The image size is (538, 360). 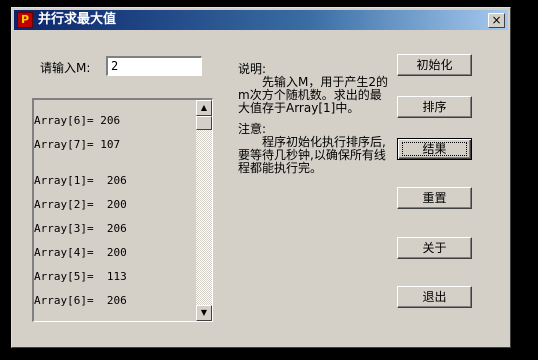 What do you see at coordinates (434, 248) in the screenshot?
I see `about-button: 关于` at bounding box center [434, 248].